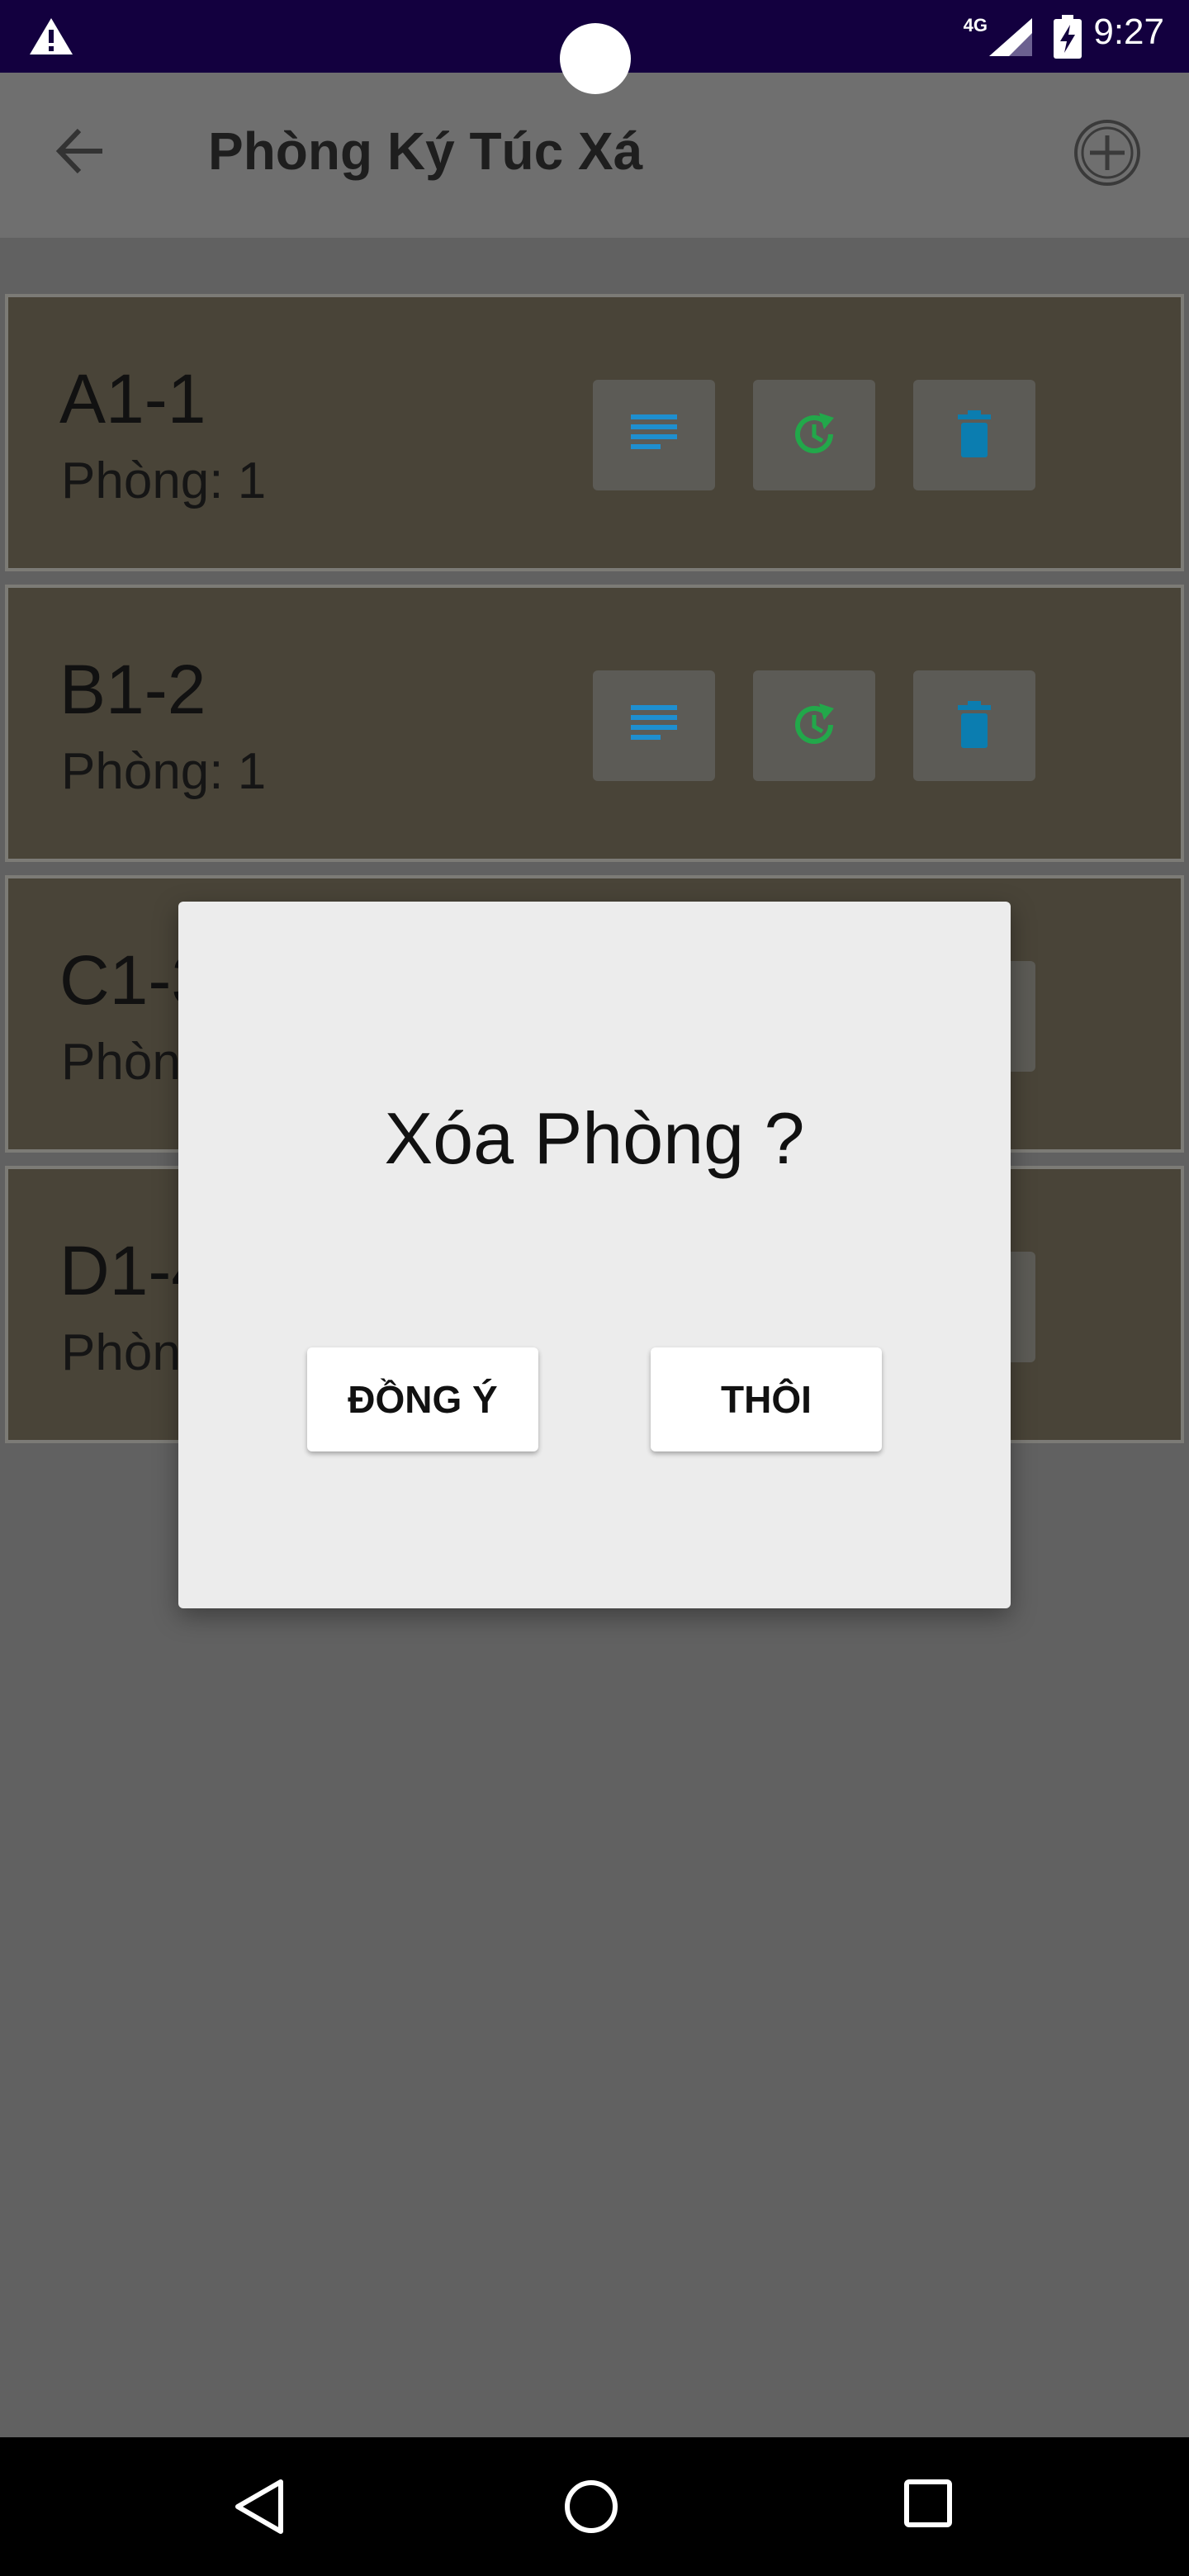 Image resolution: width=1189 pixels, height=2576 pixels. I want to click on system-nav-bar, so click(594, 2506).